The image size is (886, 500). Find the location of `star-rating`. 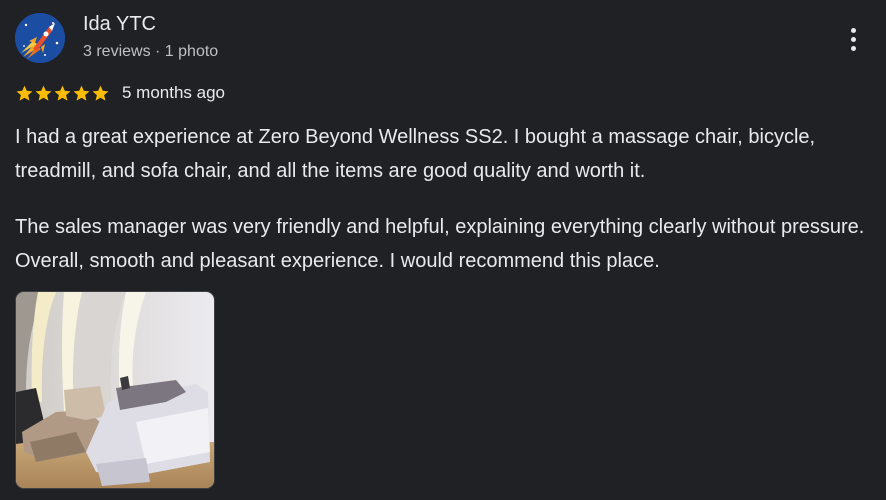

star-rating is located at coordinates (62, 93).